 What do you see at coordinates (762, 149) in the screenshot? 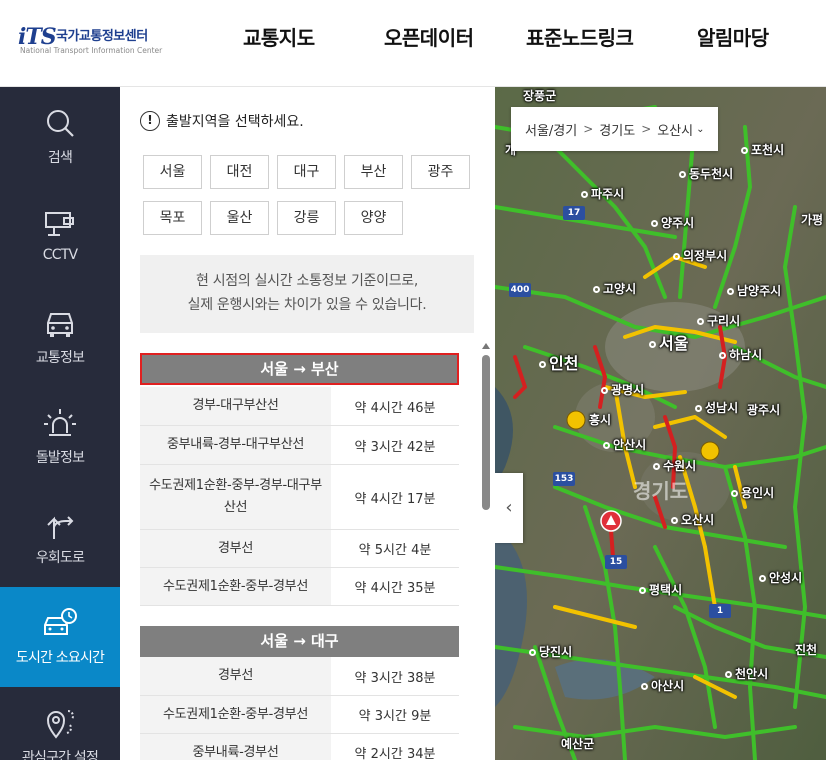
I see `map-label: 포천시` at bounding box center [762, 149].